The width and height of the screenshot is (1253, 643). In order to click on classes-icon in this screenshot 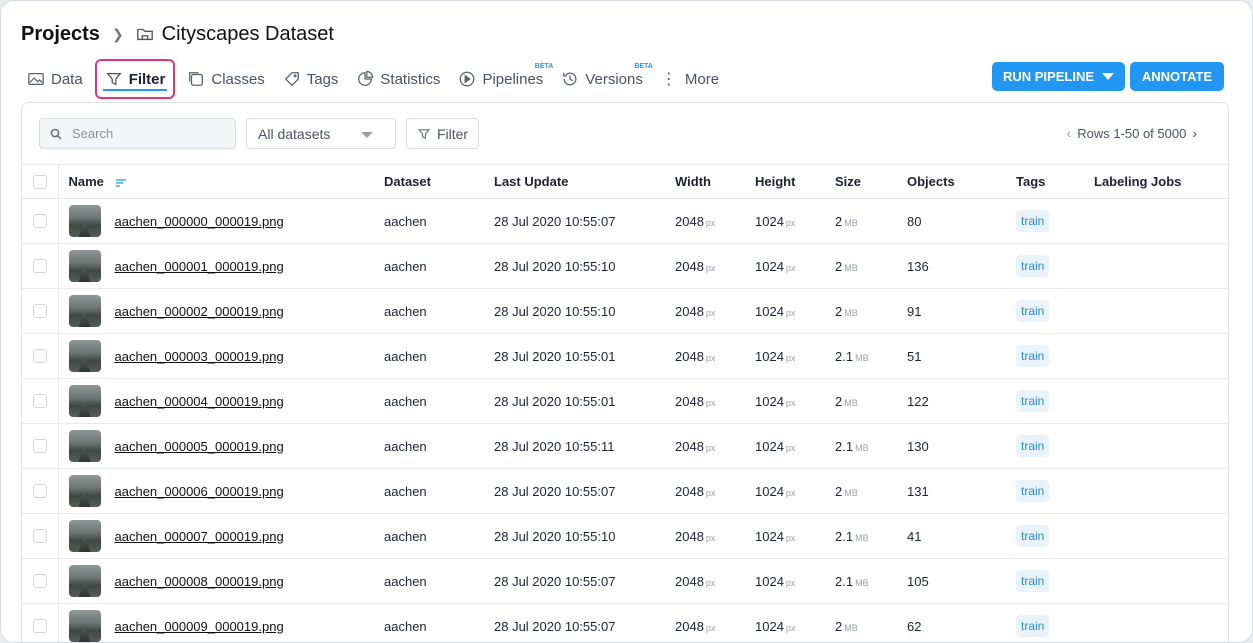, I will do `click(196, 79)`.